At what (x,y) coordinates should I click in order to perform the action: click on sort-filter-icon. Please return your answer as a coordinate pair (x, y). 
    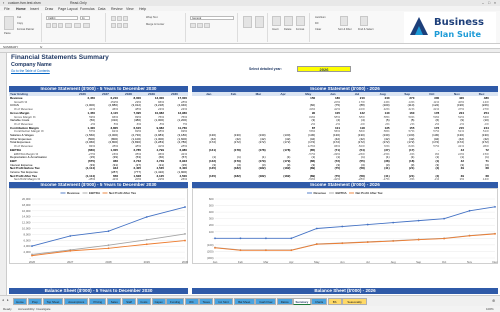
    Looking at the image, I should click on (344, 21).